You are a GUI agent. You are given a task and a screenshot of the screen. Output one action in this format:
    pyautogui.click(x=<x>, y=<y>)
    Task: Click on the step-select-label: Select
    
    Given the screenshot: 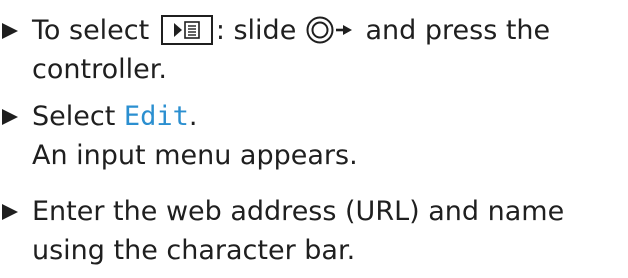 What is the action you would take?
    pyautogui.click(x=78, y=116)
    